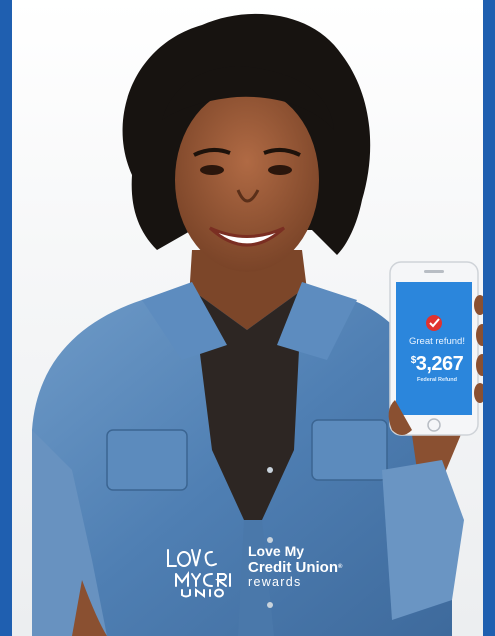 The image size is (495, 636). What do you see at coordinates (437, 341) in the screenshot?
I see `phone-refund-title: Great refund!` at bounding box center [437, 341].